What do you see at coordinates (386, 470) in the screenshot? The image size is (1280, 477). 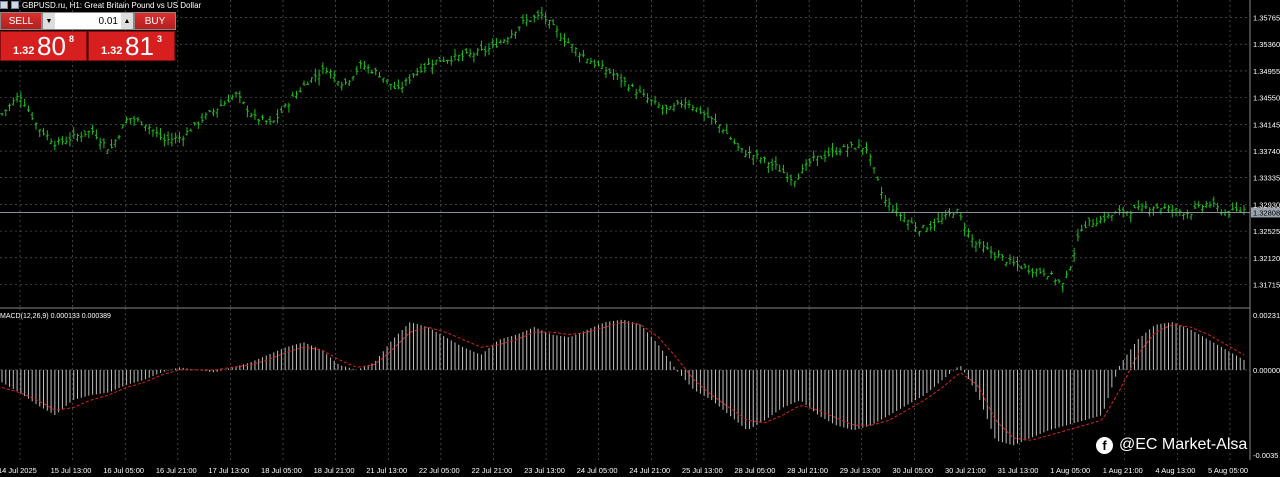 I see `time-tick-label: 21 Jul 13:00` at bounding box center [386, 470].